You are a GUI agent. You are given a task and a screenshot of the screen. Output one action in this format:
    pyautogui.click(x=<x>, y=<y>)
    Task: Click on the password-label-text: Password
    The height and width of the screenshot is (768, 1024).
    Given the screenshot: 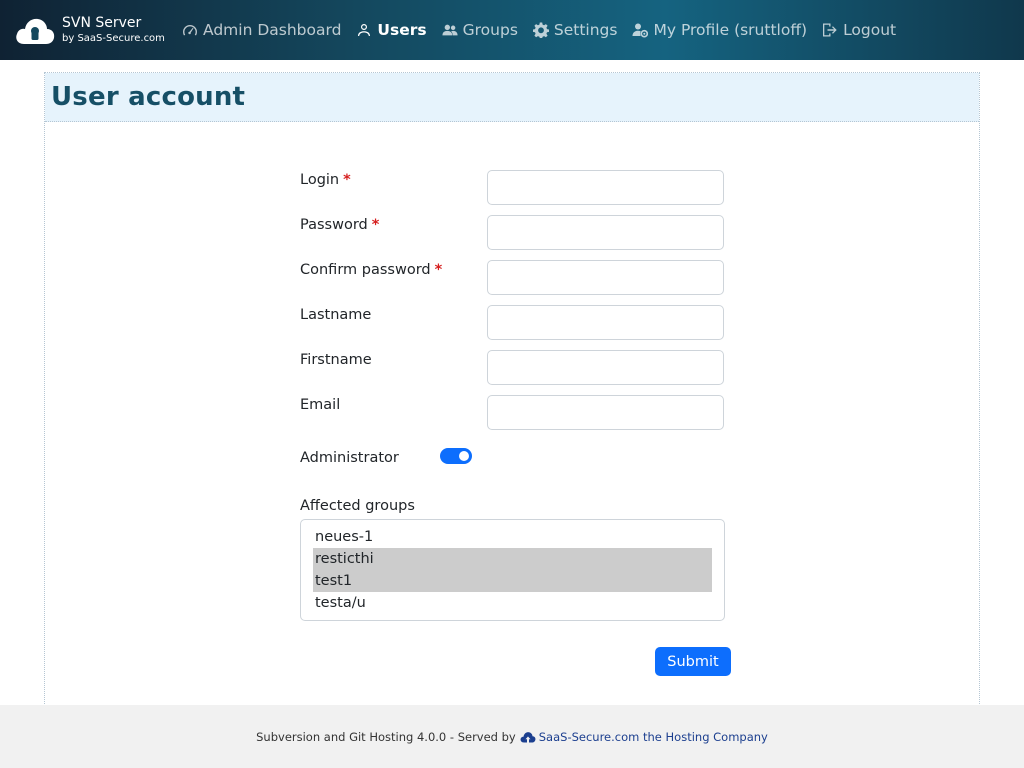 What is the action you would take?
    pyautogui.click(x=334, y=225)
    